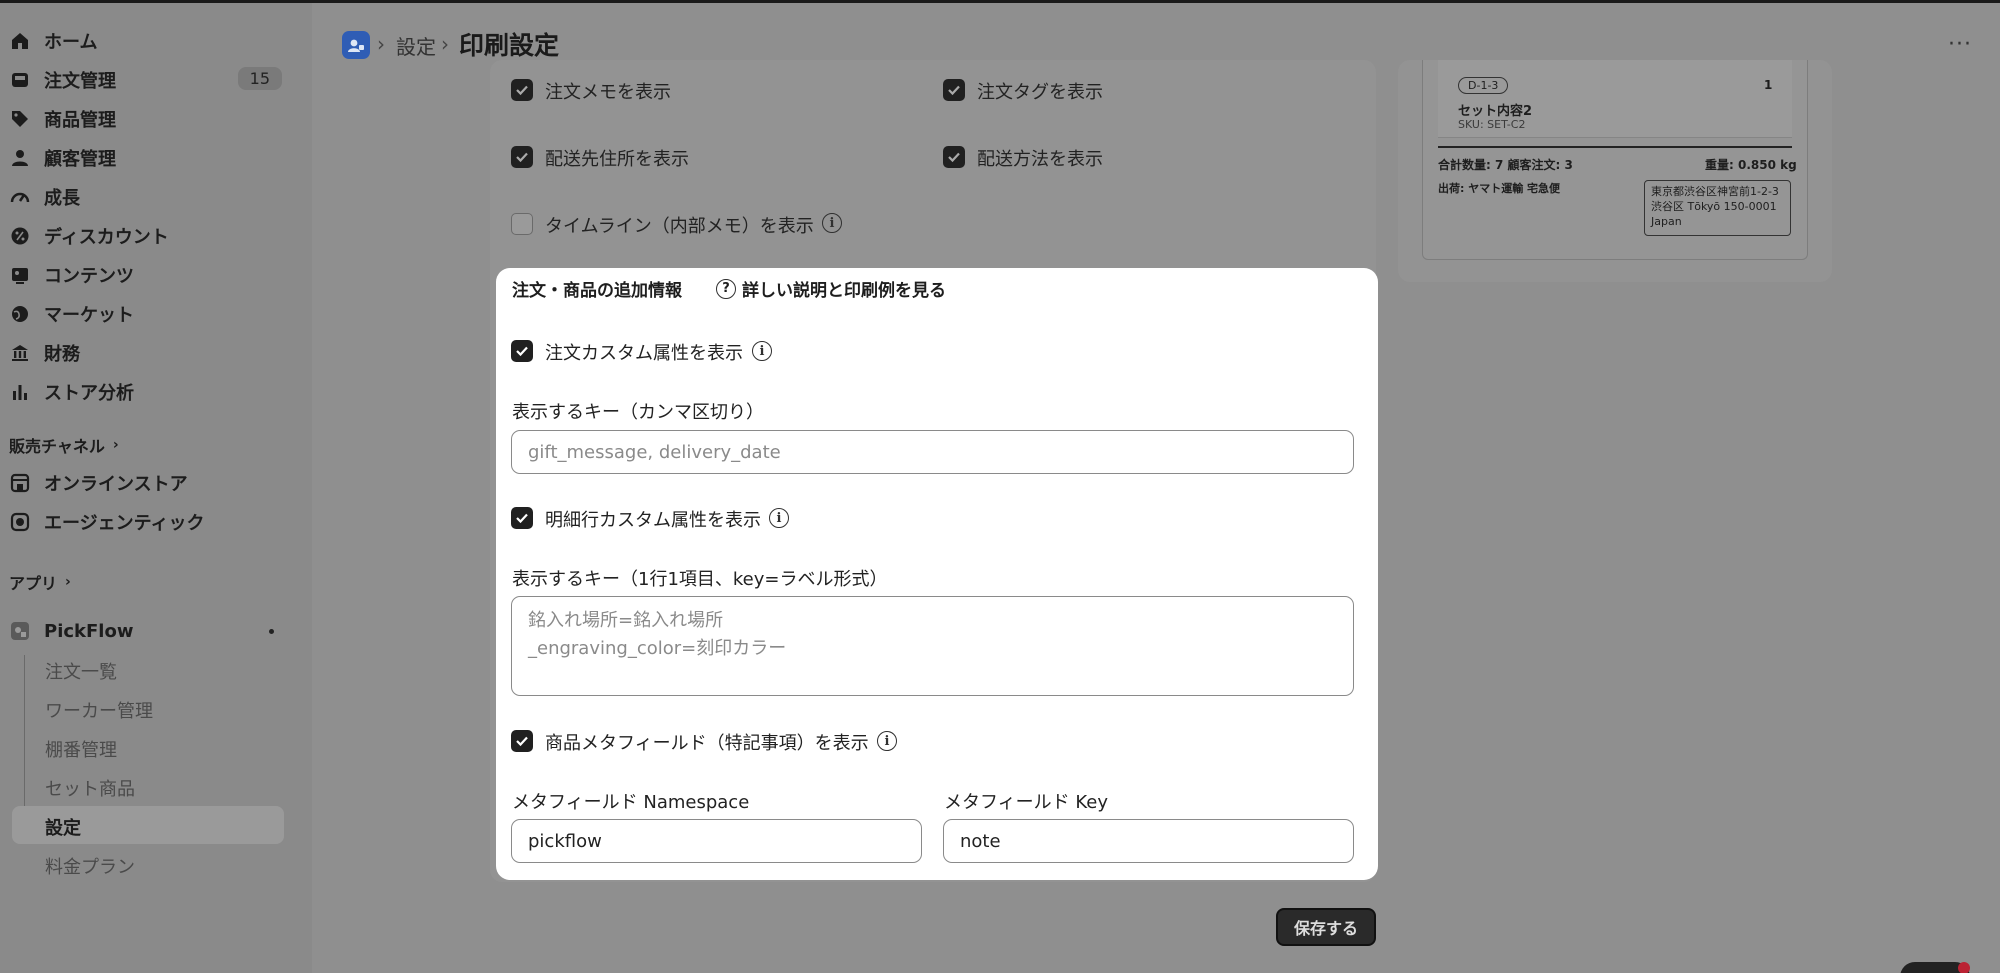 The image size is (2000, 973). What do you see at coordinates (1148, 841) in the screenshot?
I see `key-input` at bounding box center [1148, 841].